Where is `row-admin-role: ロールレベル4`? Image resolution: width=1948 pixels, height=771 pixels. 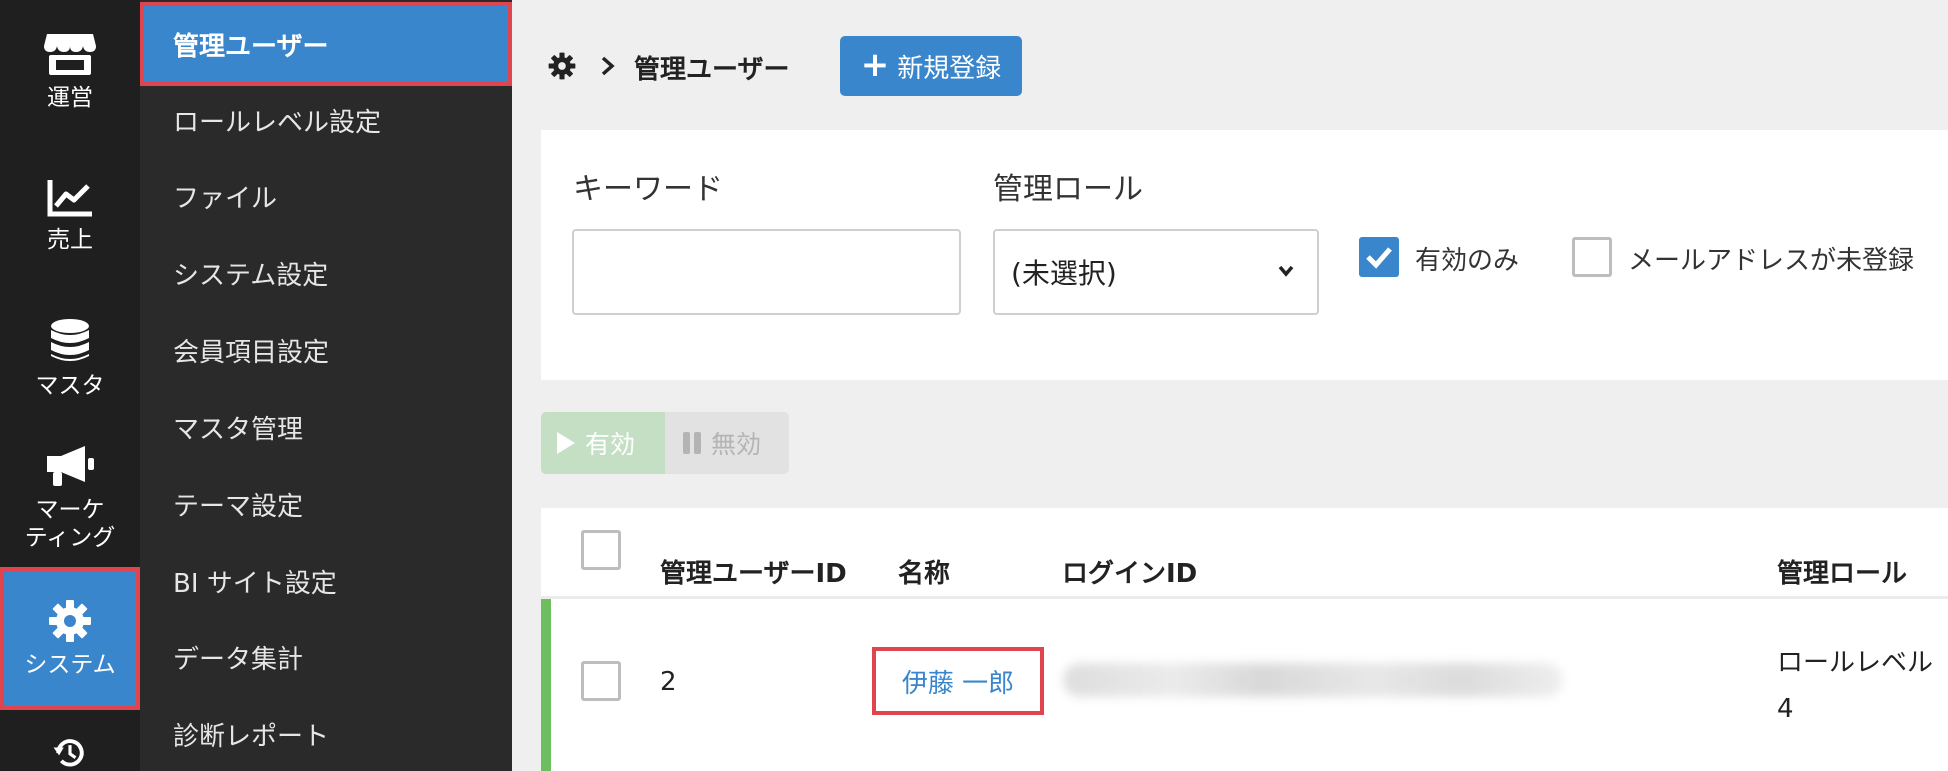
row-admin-role: ロールレベル4 is located at coordinates (1855, 686).